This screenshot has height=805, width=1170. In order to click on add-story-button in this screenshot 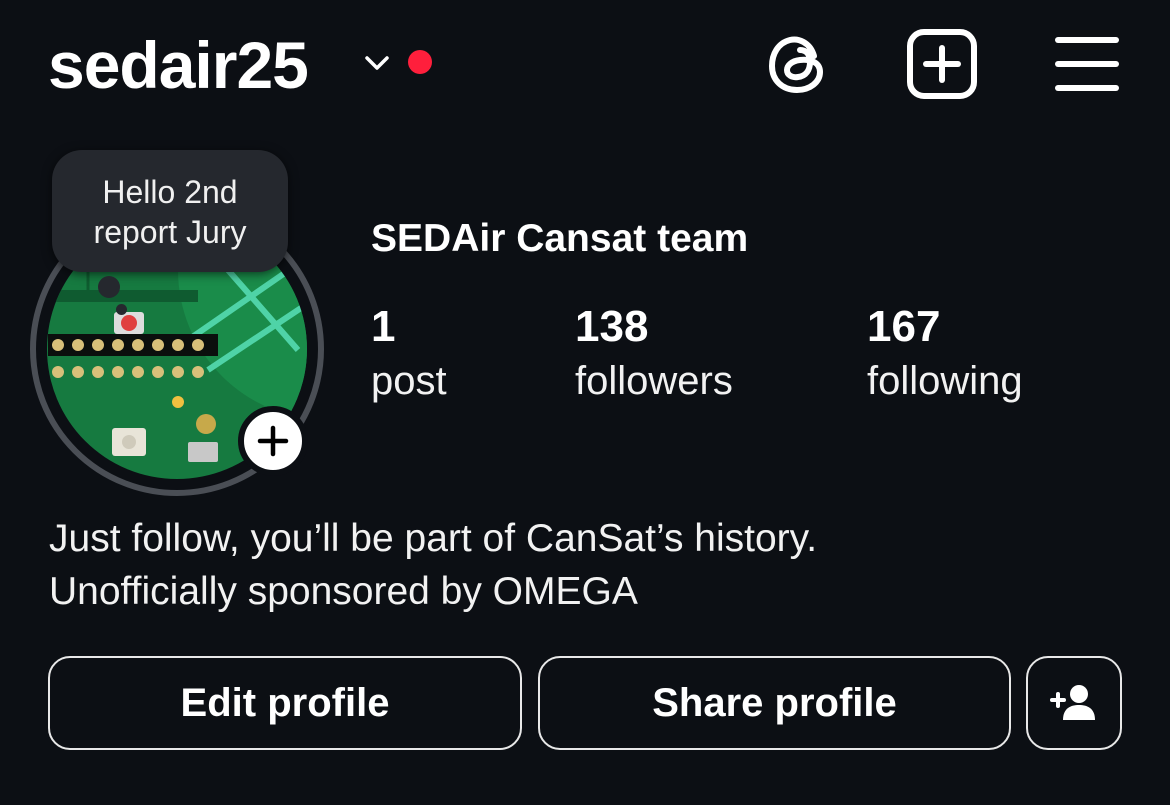, I will do `click(273, 441)`.